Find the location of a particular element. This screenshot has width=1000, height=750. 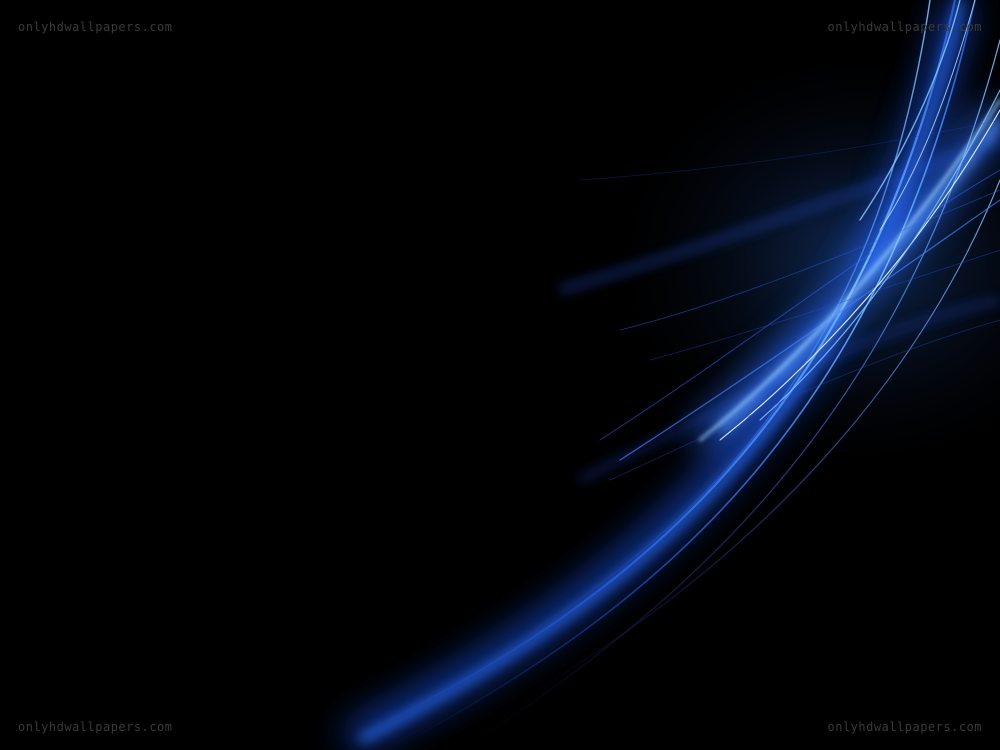

watermark-bottom-left: onlyhdwallpapers.com is located at coordinates (95, 727).